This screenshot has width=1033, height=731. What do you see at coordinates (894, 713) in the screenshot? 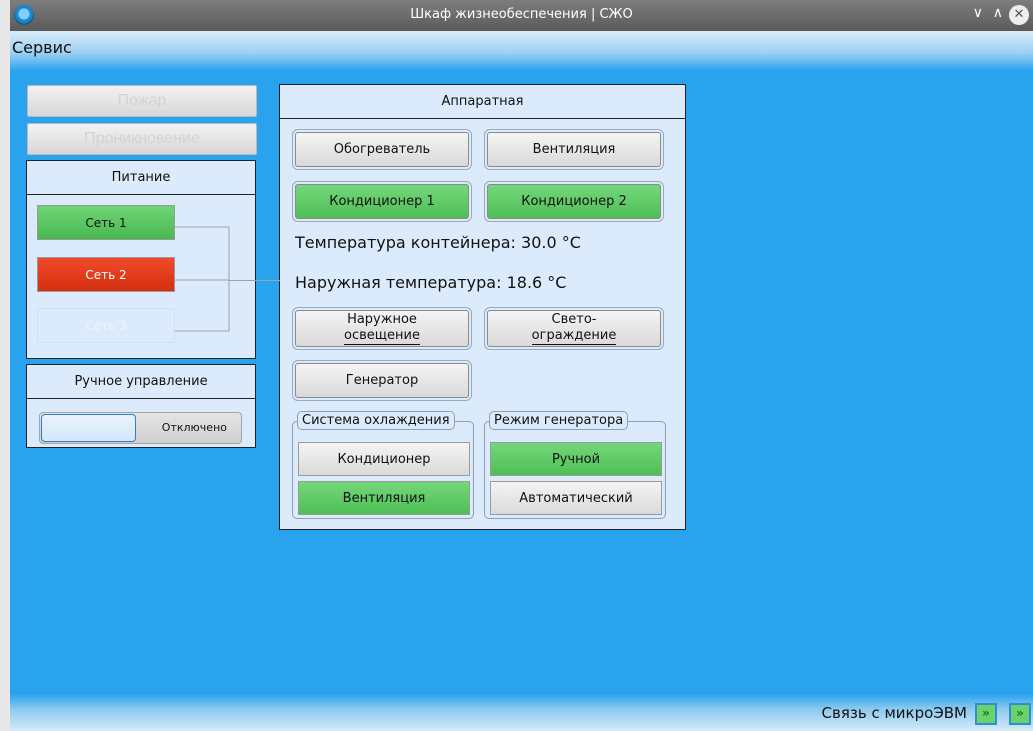
I see `microcomputer-link-label: Связь с микроЭВМ` at bounding box center [894, 713].